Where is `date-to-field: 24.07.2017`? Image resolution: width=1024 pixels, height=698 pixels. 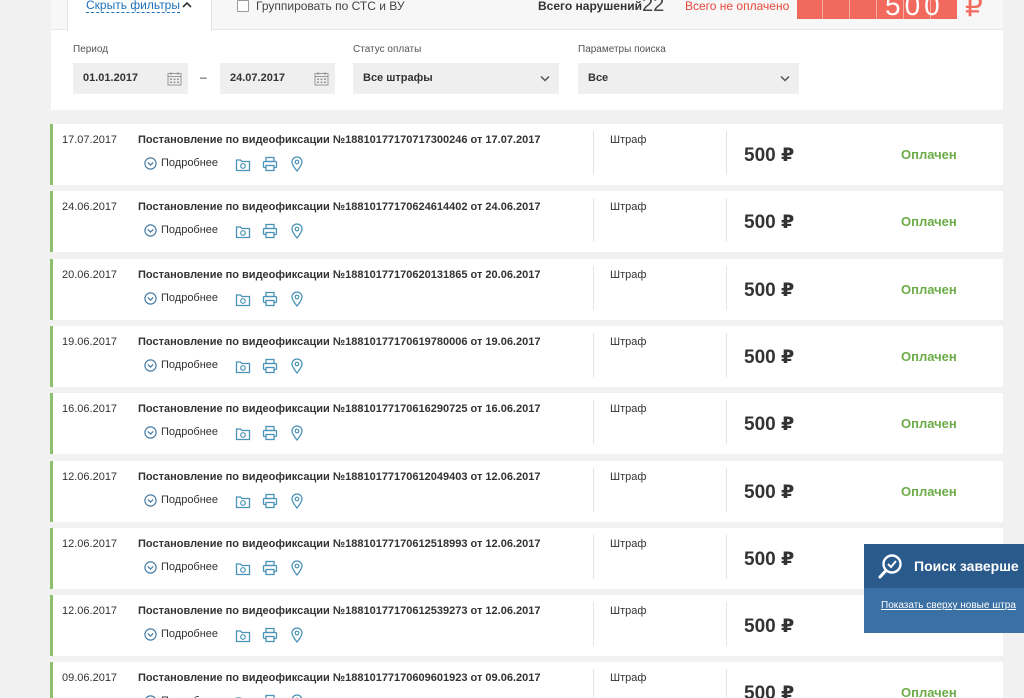
date-to-field: 24.07.2017 is located at coordinates (277, 78).